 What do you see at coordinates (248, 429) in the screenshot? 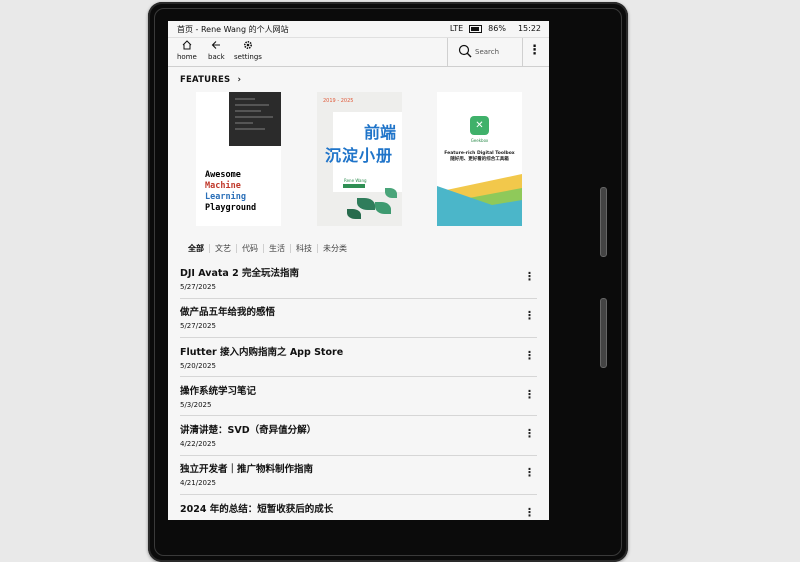
I see `post-title: 讲清讲楚：SVD（奇异值分解）` at bounding box center [248, 429].